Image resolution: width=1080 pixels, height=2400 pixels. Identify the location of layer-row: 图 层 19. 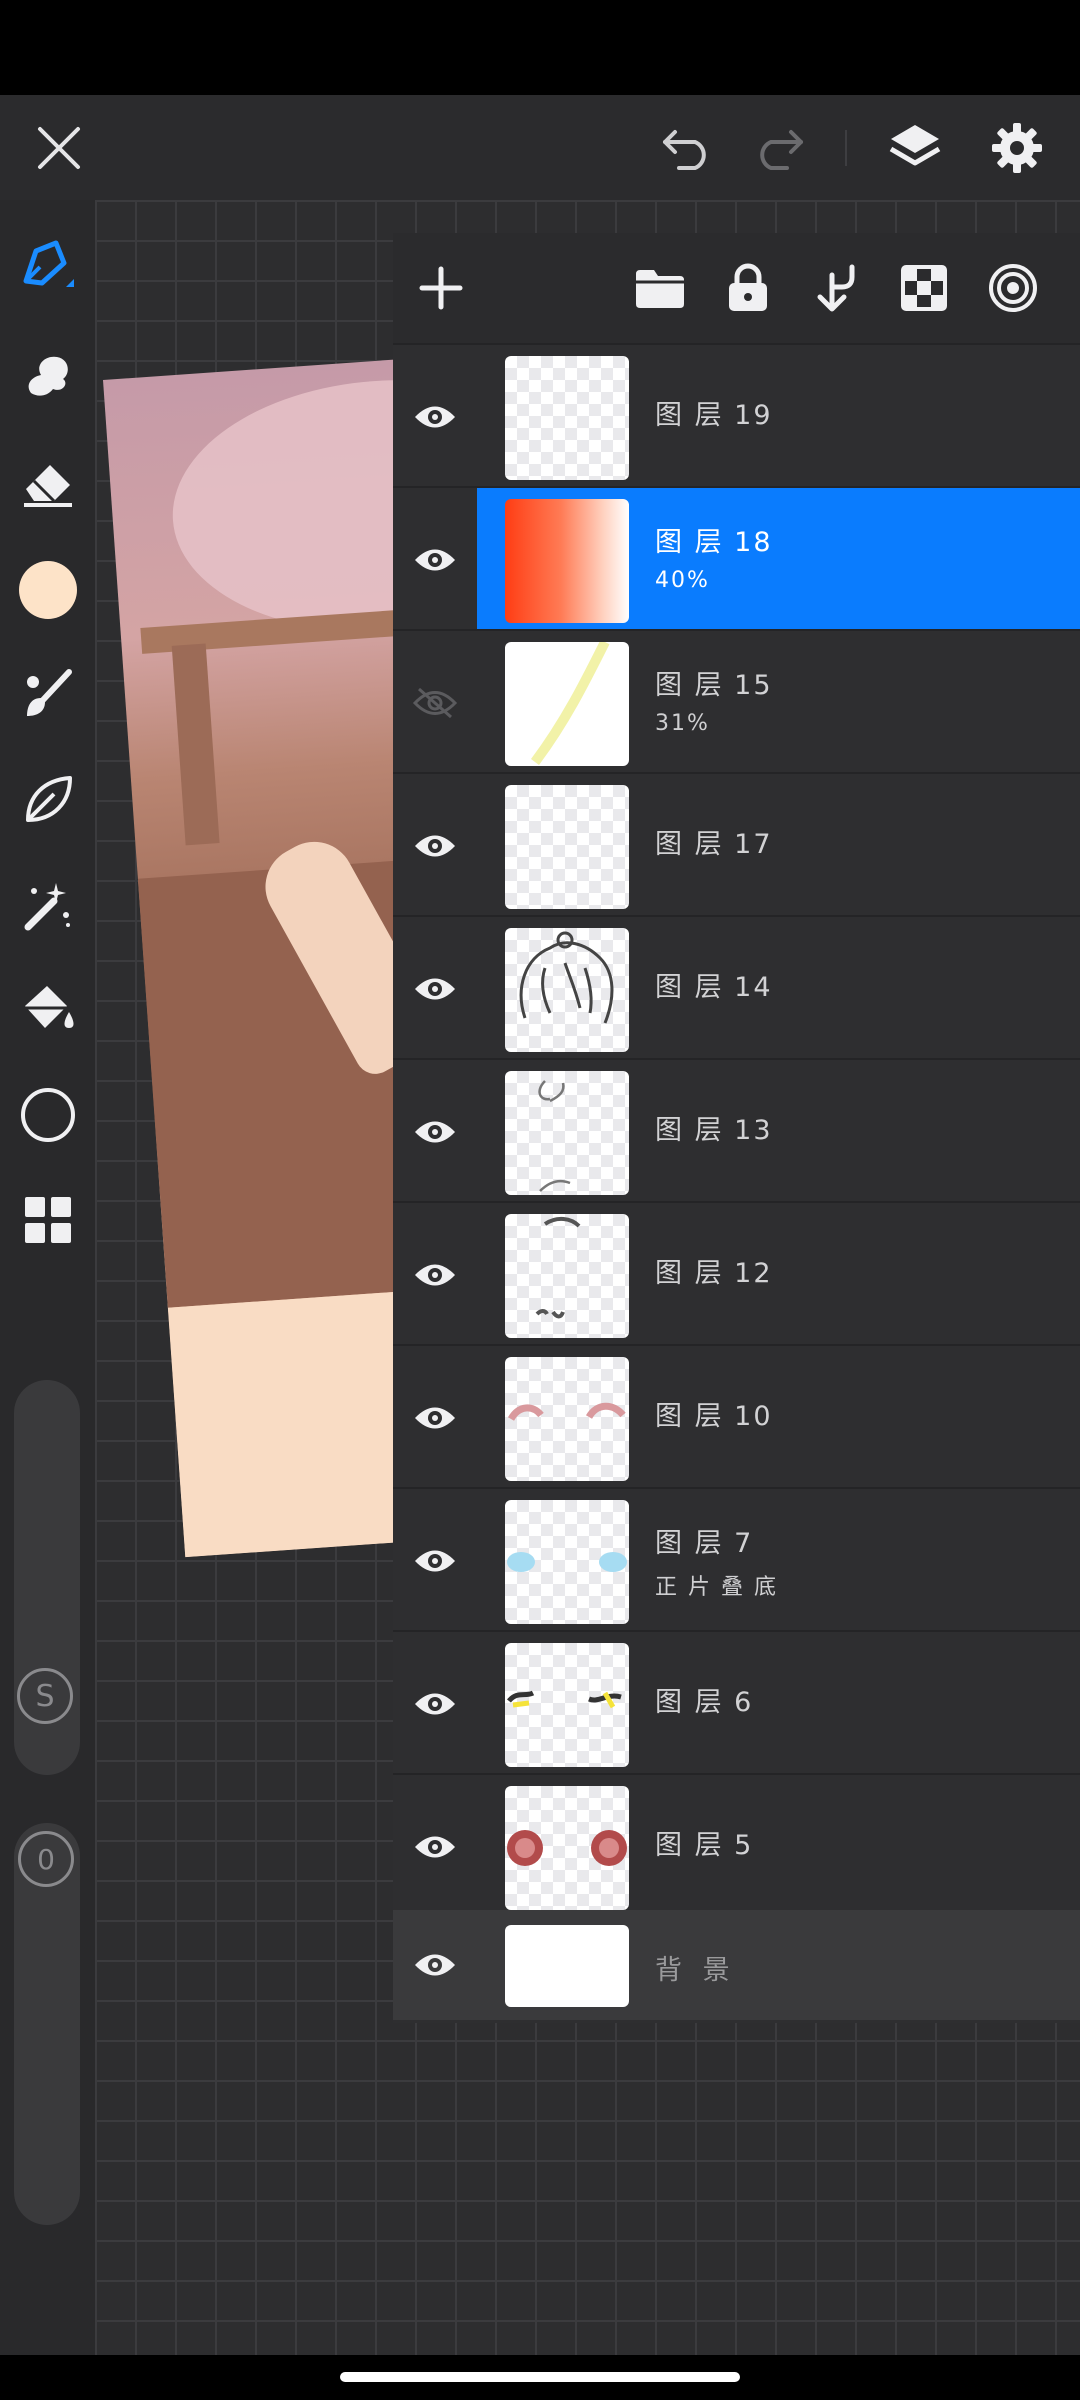
(736, 415).